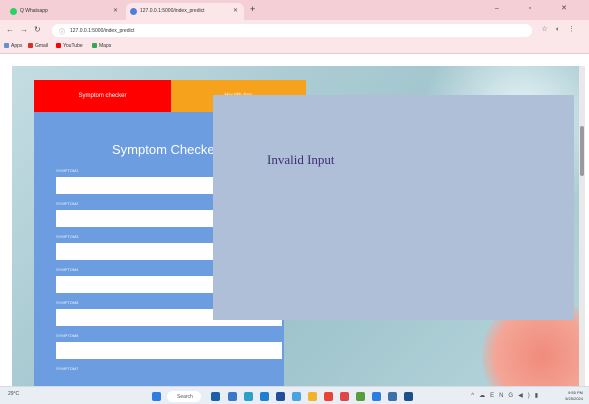 The height and width of the screenshot is (404, 589). What do you see at coordinates (294, 47) in the screenshot?
I see `bookmarks-bar: Apps Gmail YouTube Maps` at bounding box center [294, 47].